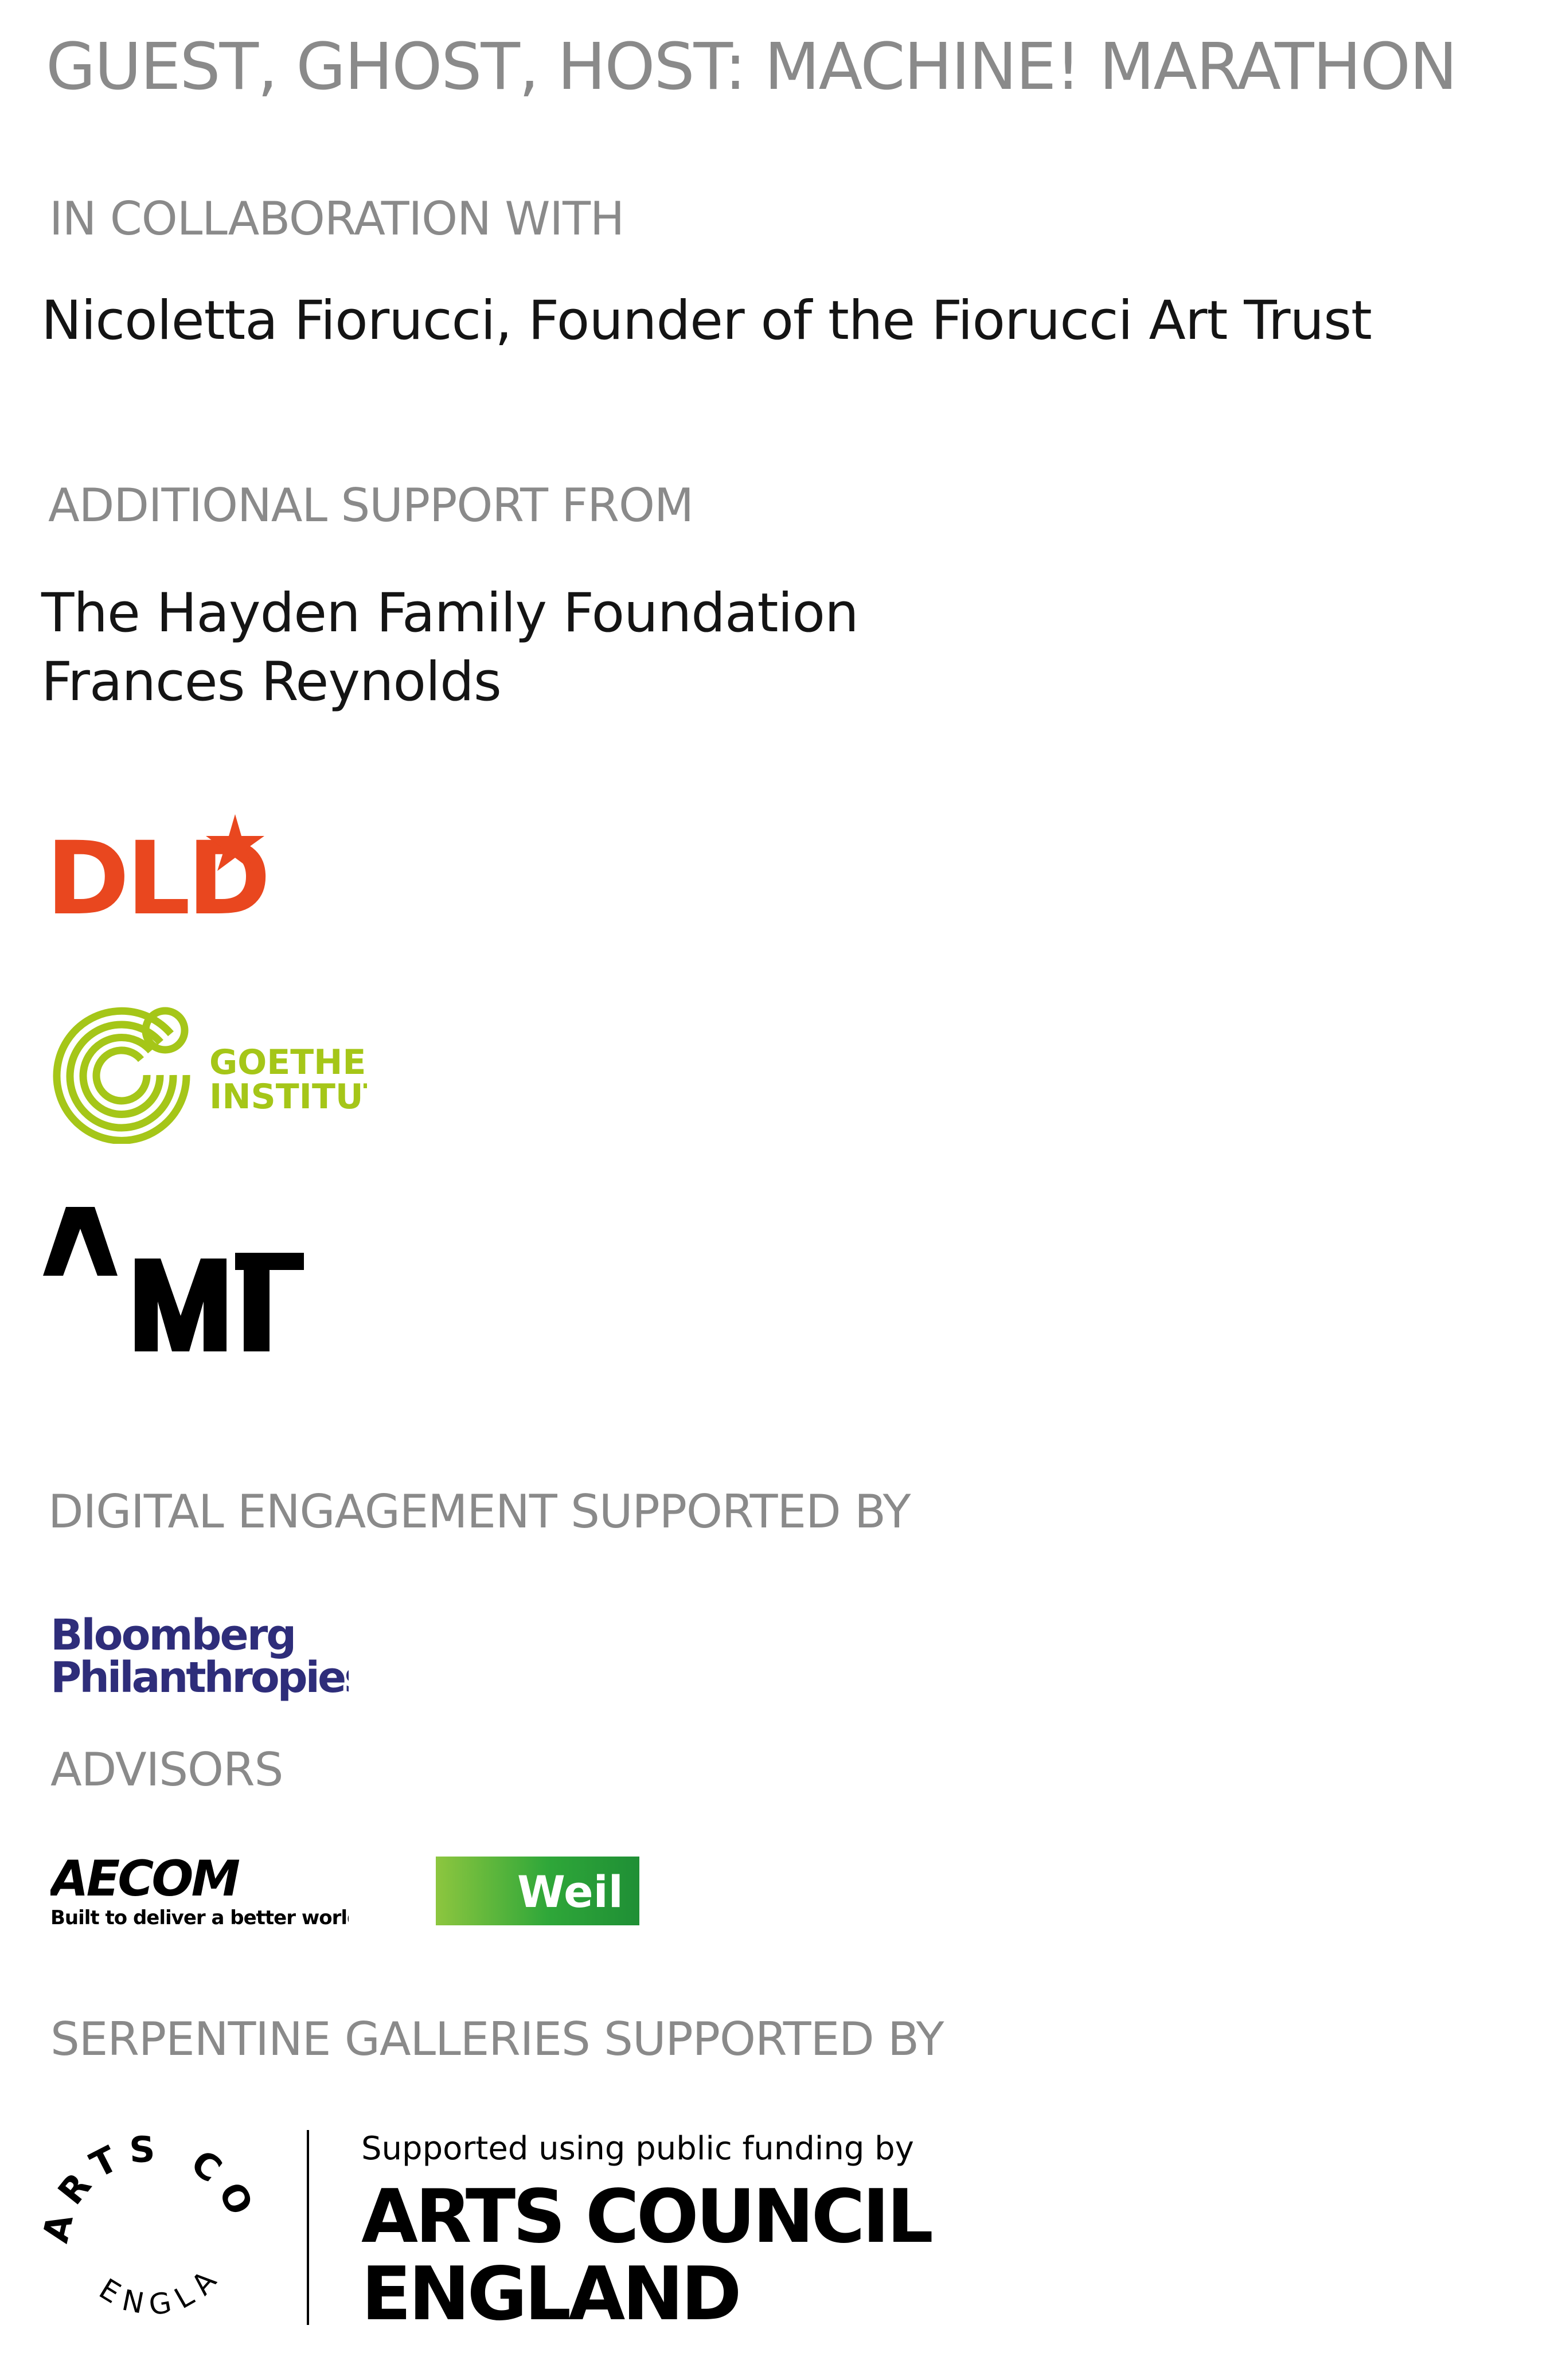 The width and height of the screenshot is (1562, 2380). What do you see at coordinates (288, 1097) in the screenshot?
I see `goethe-line2: INSTITUT` at bounding box center [288, 1097].